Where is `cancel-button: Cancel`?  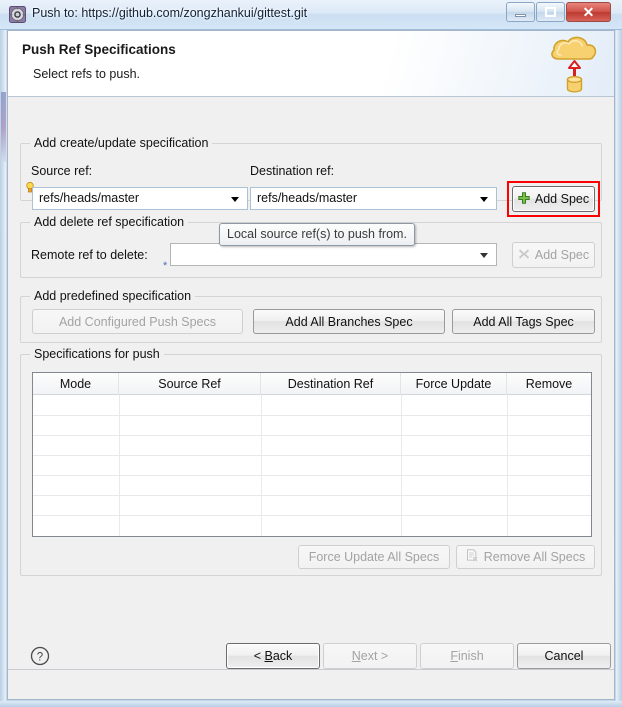 cancel-button: Cancel is located at coordinates (564, 656).